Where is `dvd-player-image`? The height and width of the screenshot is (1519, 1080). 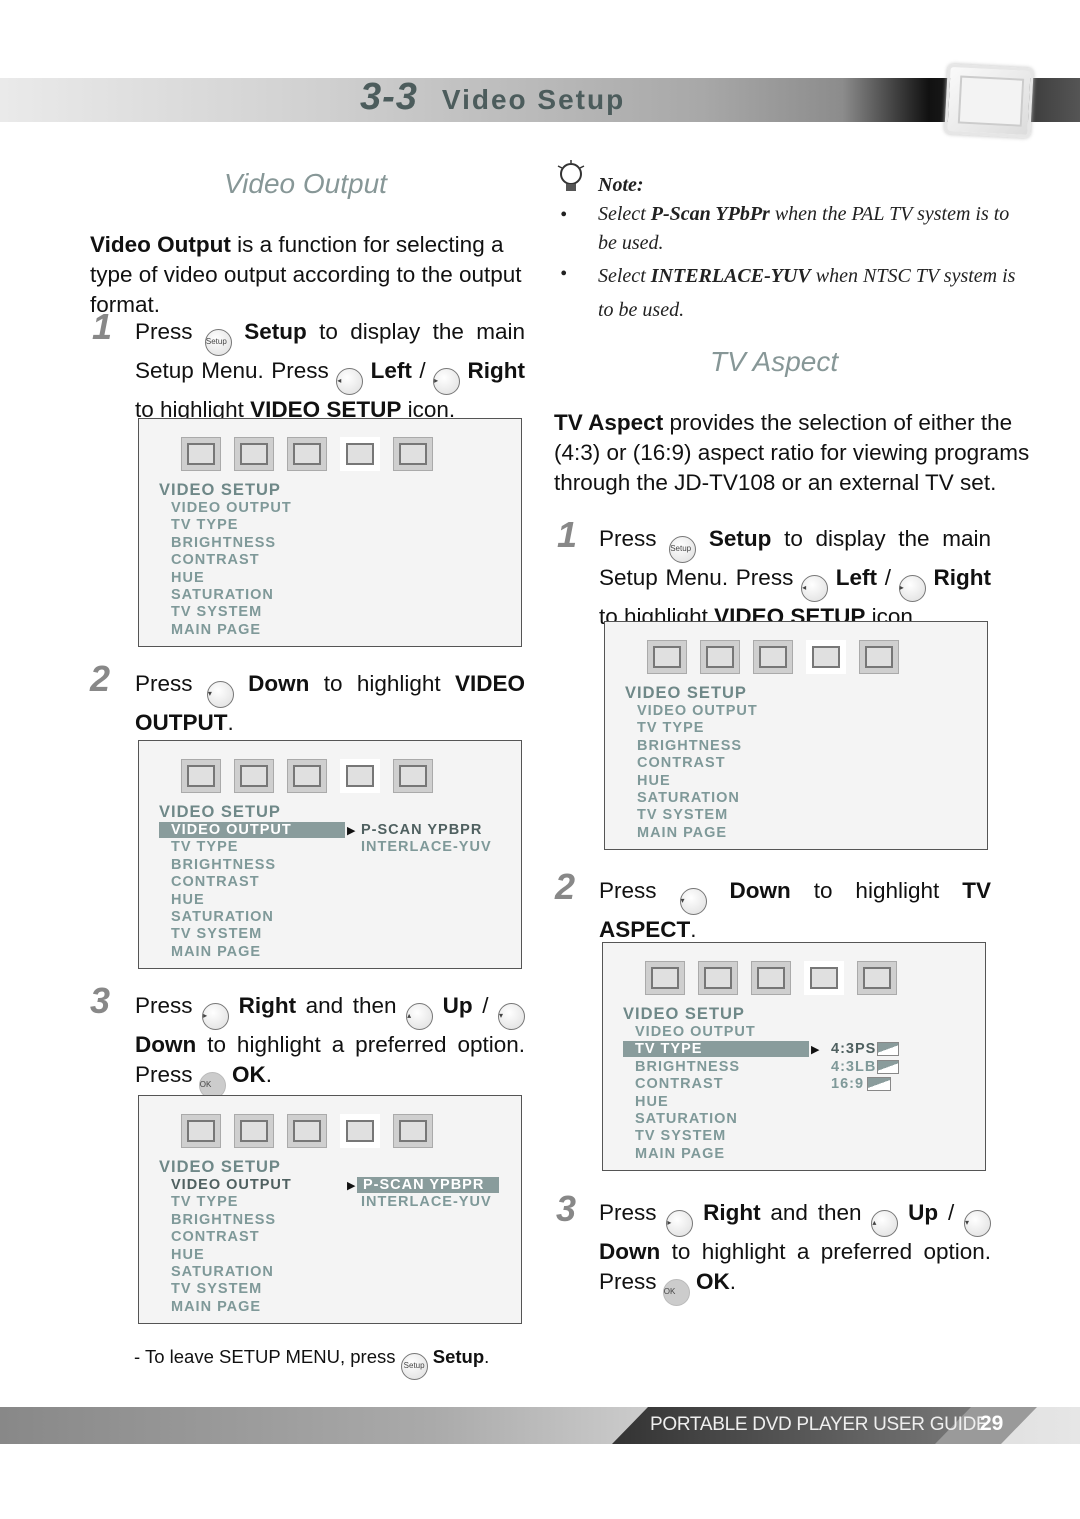
dvd-player-image is located at coordinates (989, 101).